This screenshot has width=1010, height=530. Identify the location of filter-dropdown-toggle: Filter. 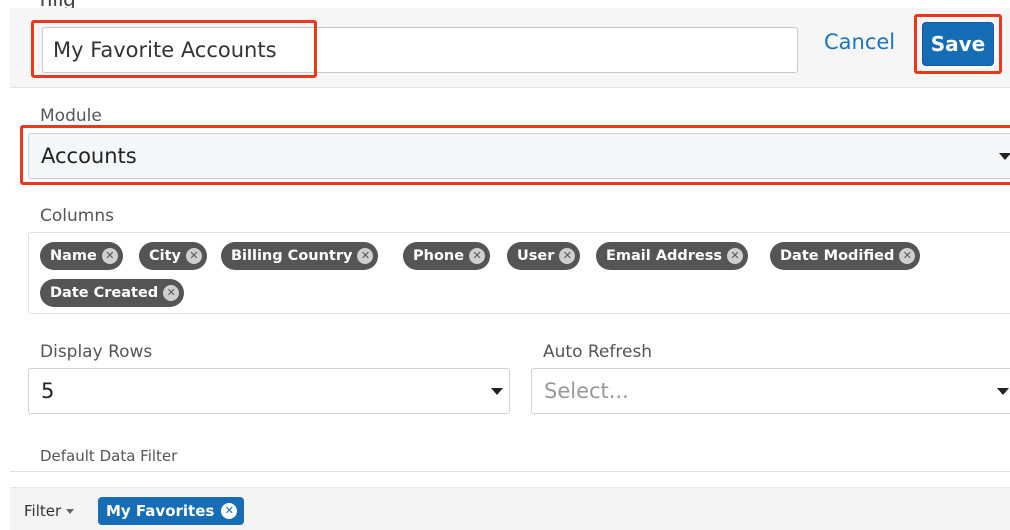
(49, 511).